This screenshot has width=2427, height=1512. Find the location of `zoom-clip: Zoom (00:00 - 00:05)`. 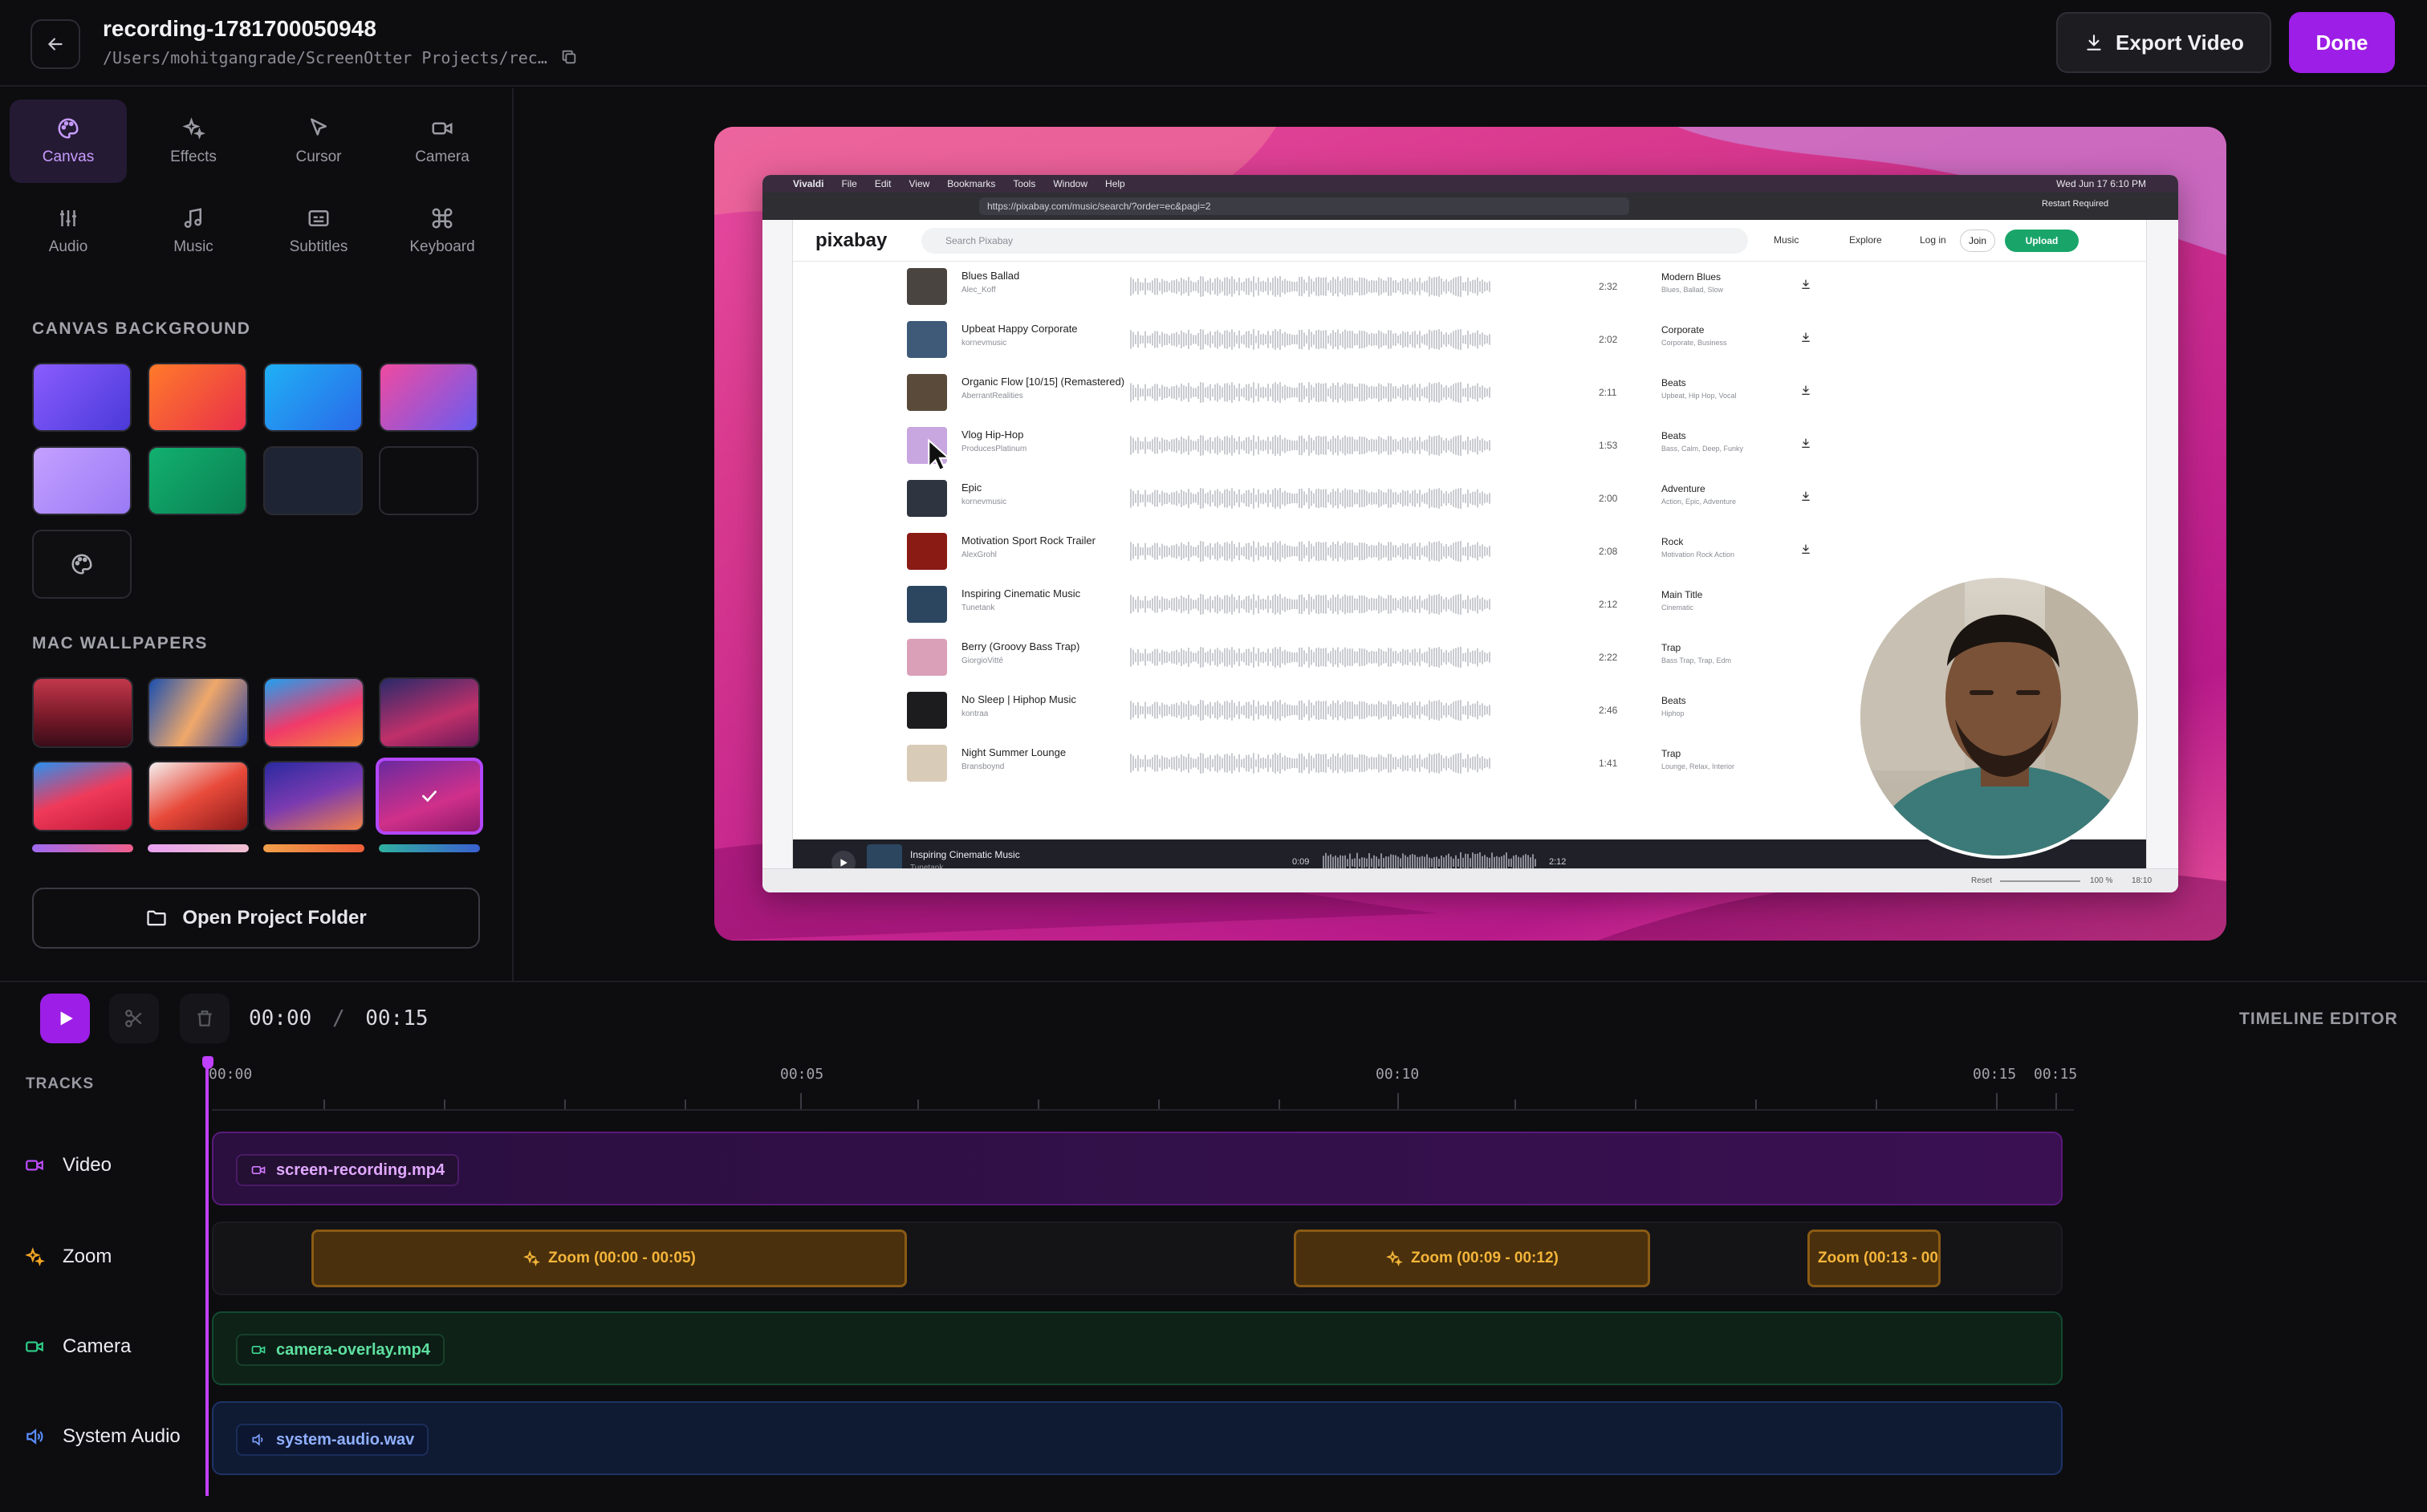

zoom-clip: Zoom (00:00 - 00:05) is located at coordinates (609, 1258).